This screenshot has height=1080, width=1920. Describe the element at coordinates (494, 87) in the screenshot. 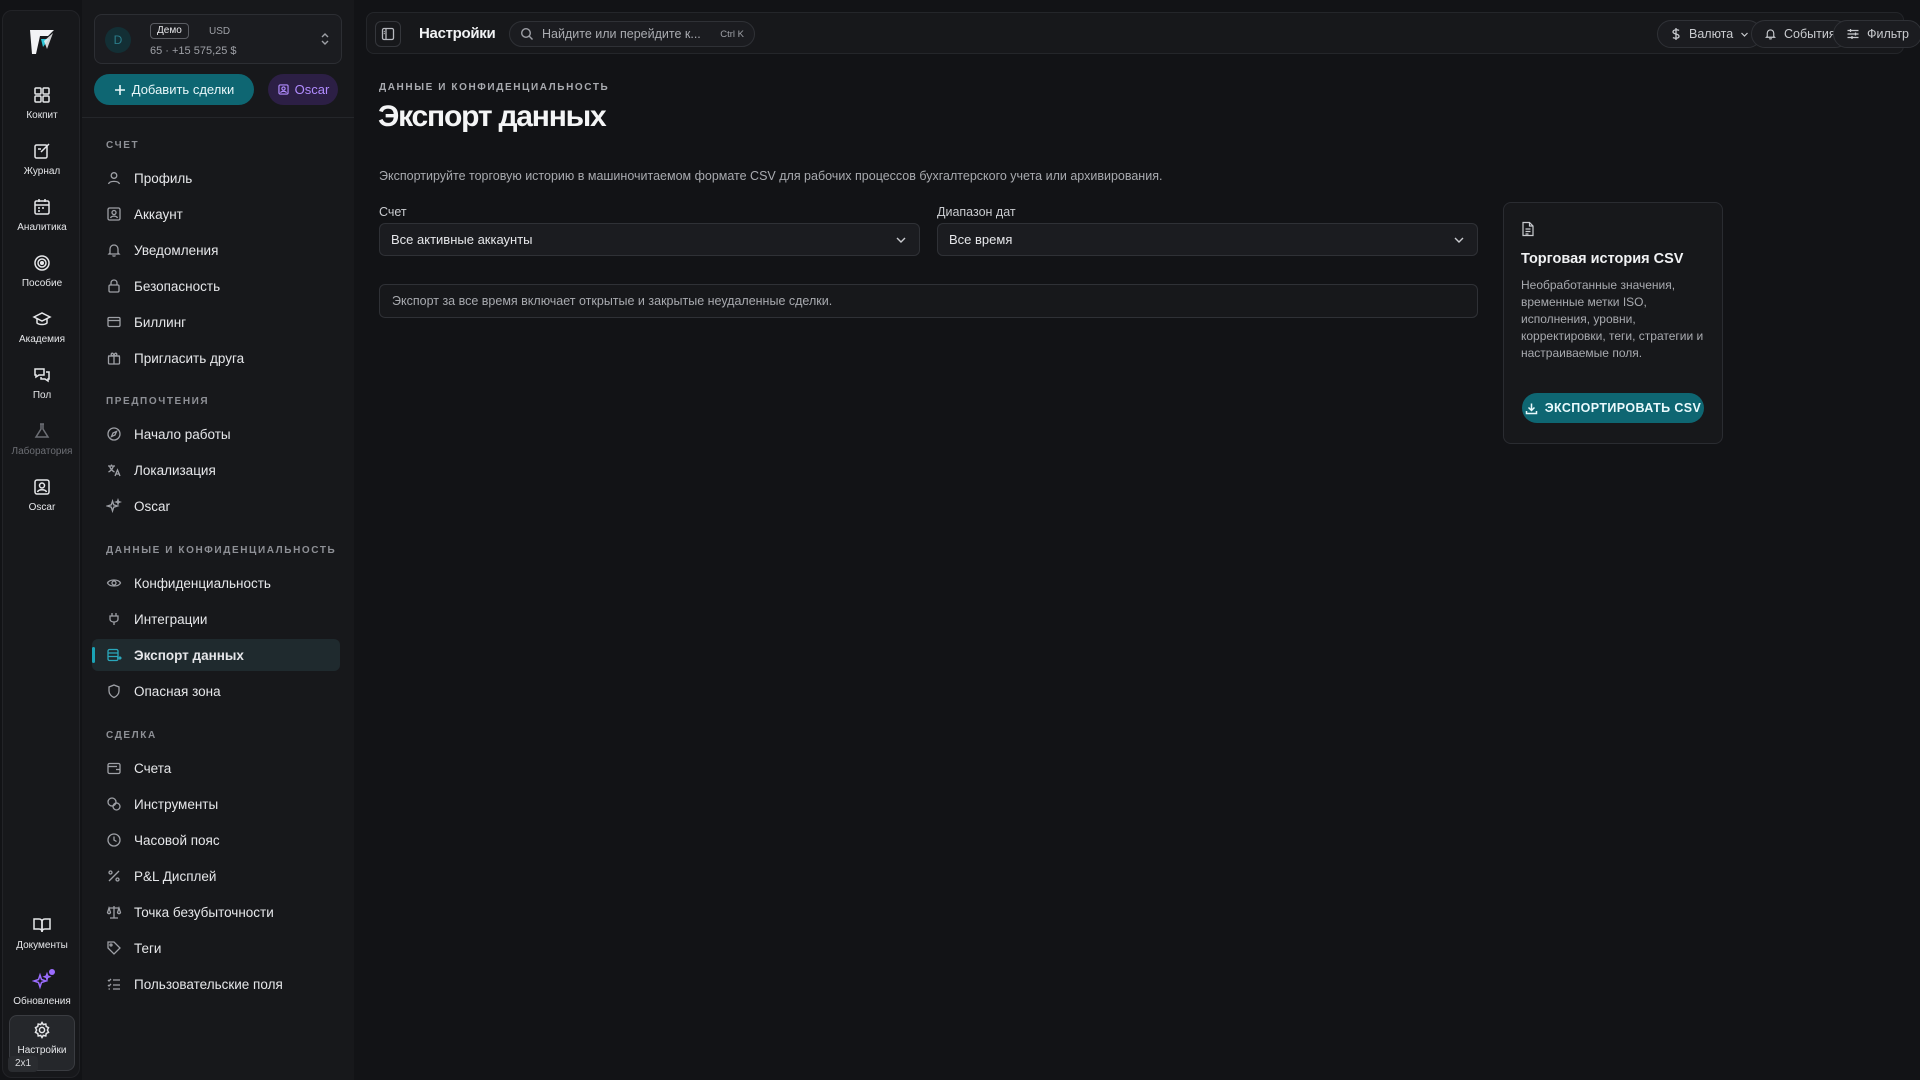

I see `breadcrumb: ДАННЫЕ И КОНФИДЕНЦИАЛЬНОСТЬ` at that location.